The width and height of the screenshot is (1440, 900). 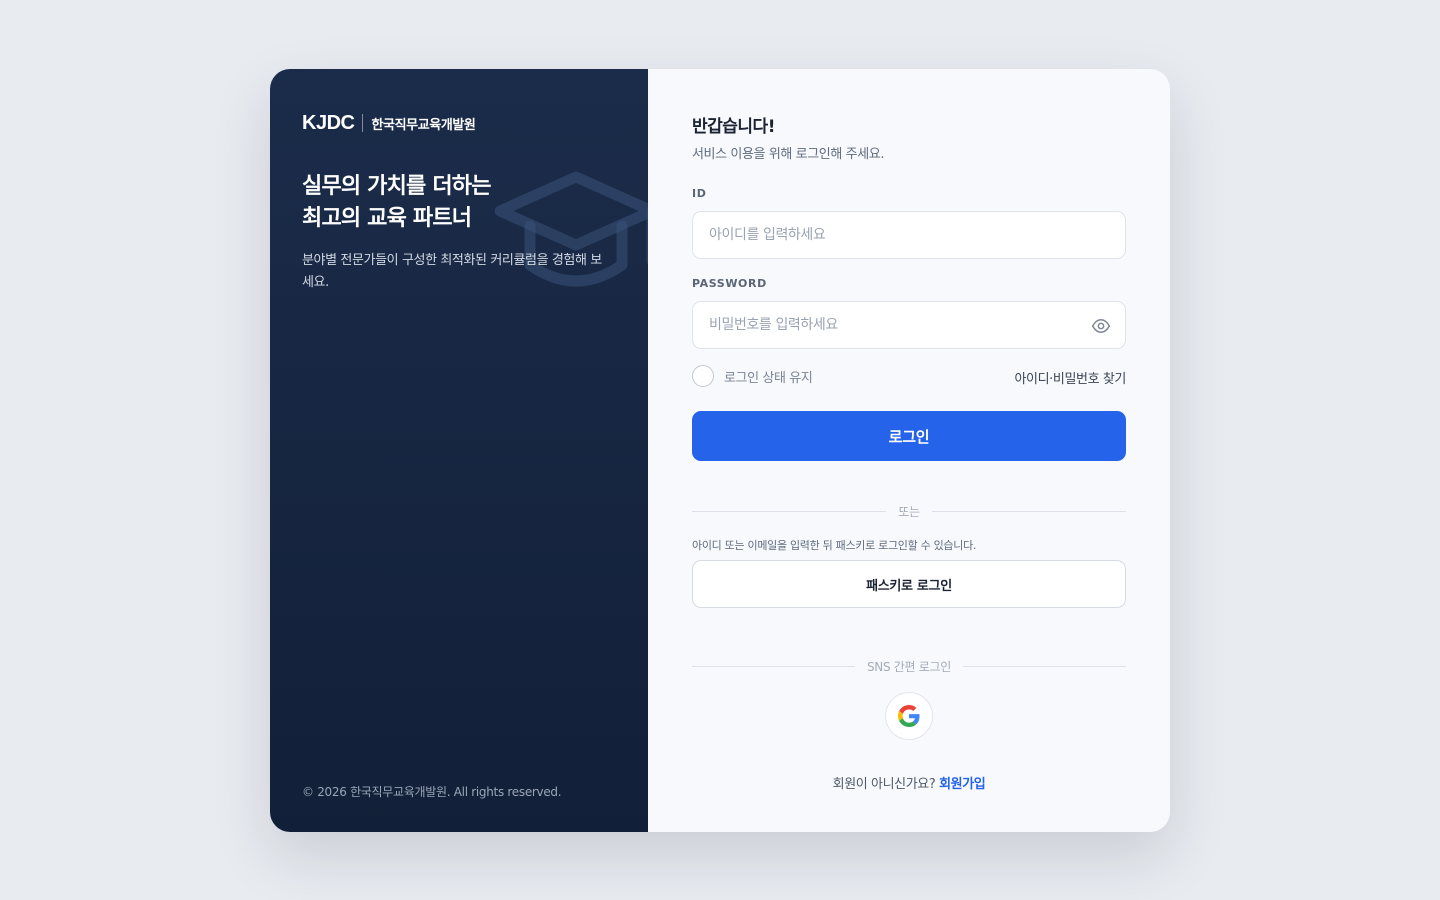 I want to click on signup-prompt-text: 회원이 아니신가요?, so click(x=884, y=784).